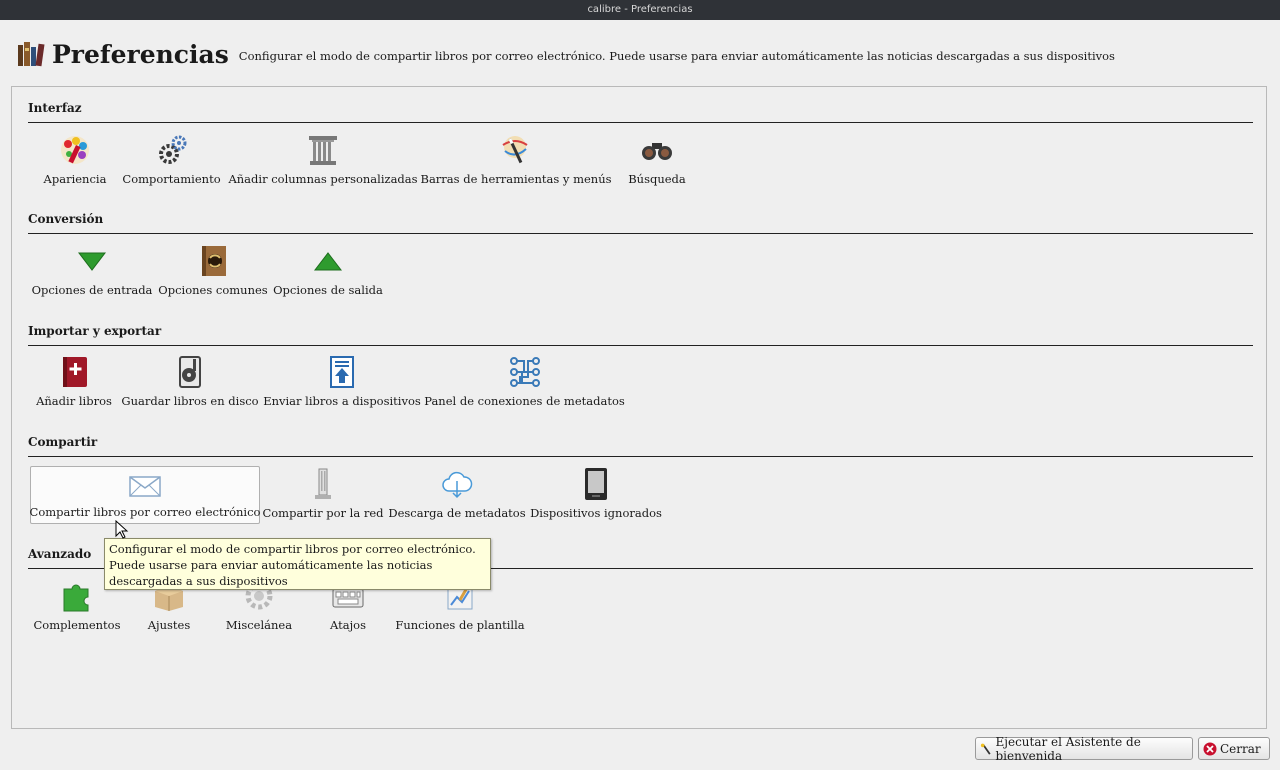  What do you see at coordinates (190, 401) in the screenshot?
I see `pref-label: Guardar libros en disco` at bounding box center [190, 401].